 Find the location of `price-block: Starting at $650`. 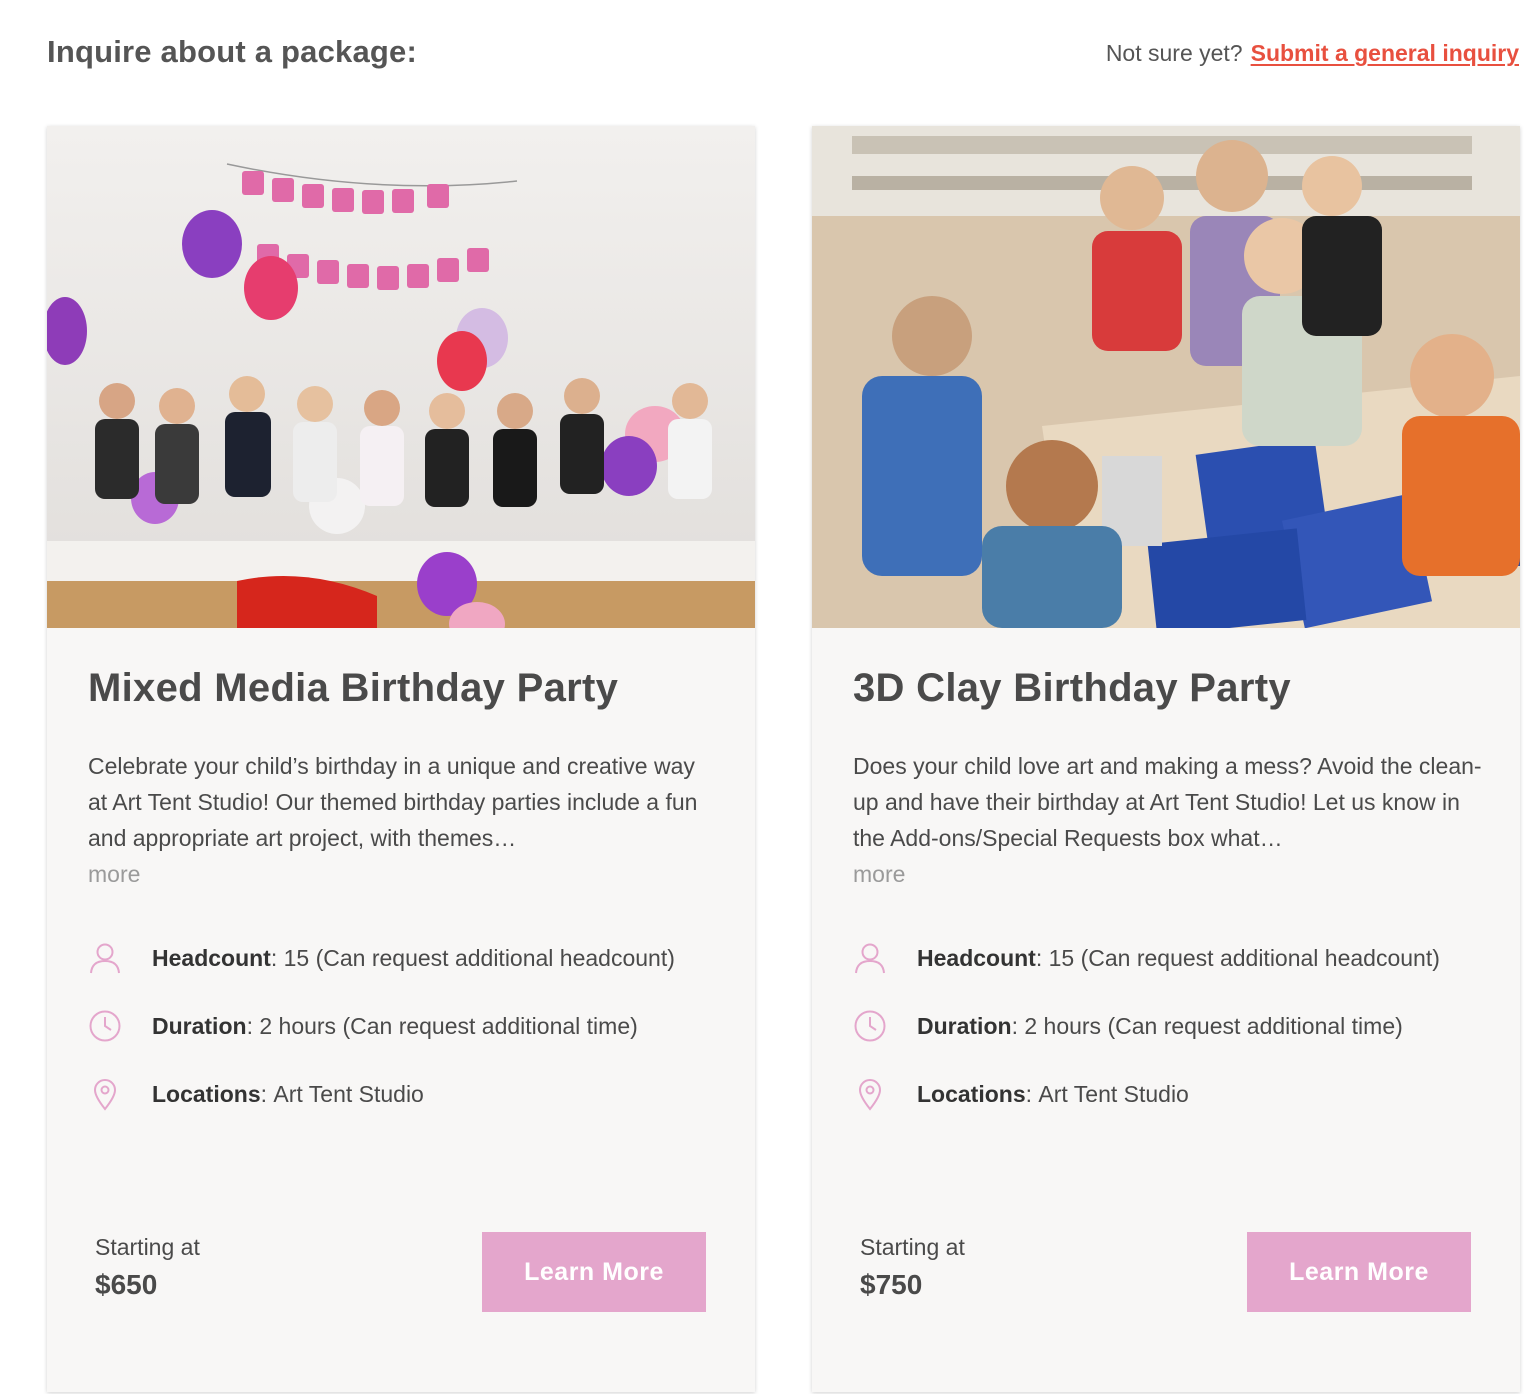

price-block: Starting at $650 is located at coordinates (147, 1267).